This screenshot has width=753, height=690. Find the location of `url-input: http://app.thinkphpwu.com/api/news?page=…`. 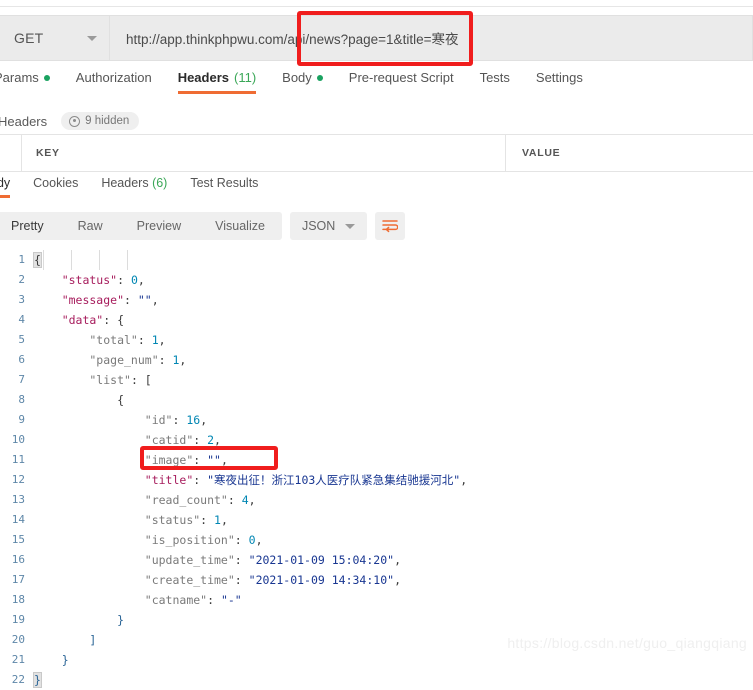

url-input: http://app.thinkphpwu.com/api/news?page=… is located at coordinates (431, 38).